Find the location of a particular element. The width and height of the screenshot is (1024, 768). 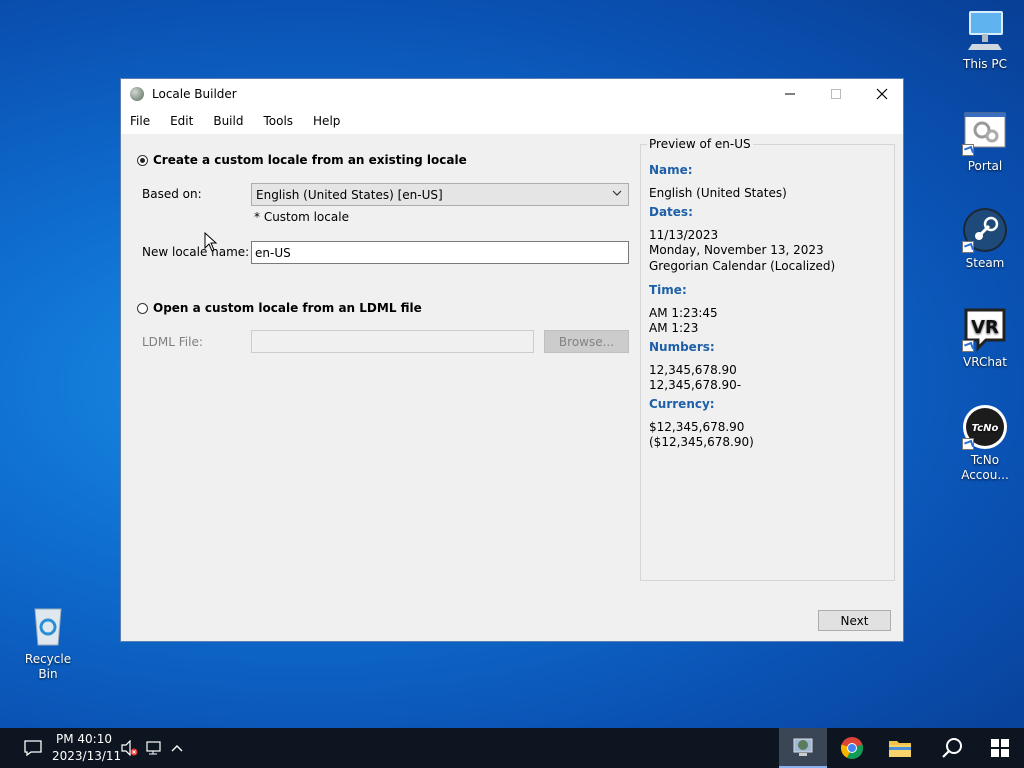

windows-logo-icon is located at coordinates (1000, 748).